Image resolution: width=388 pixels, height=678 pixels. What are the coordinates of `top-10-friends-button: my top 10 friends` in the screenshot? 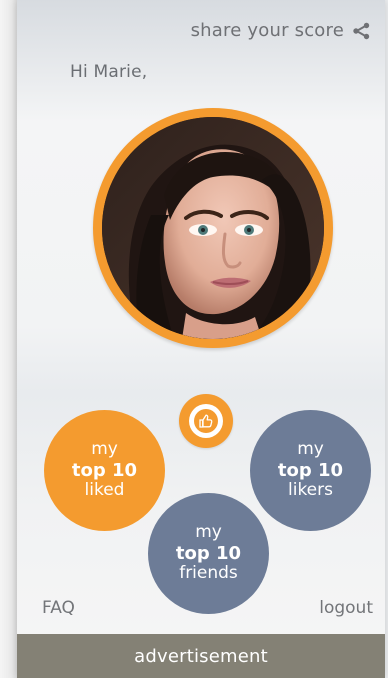 It's located at (208, 553).